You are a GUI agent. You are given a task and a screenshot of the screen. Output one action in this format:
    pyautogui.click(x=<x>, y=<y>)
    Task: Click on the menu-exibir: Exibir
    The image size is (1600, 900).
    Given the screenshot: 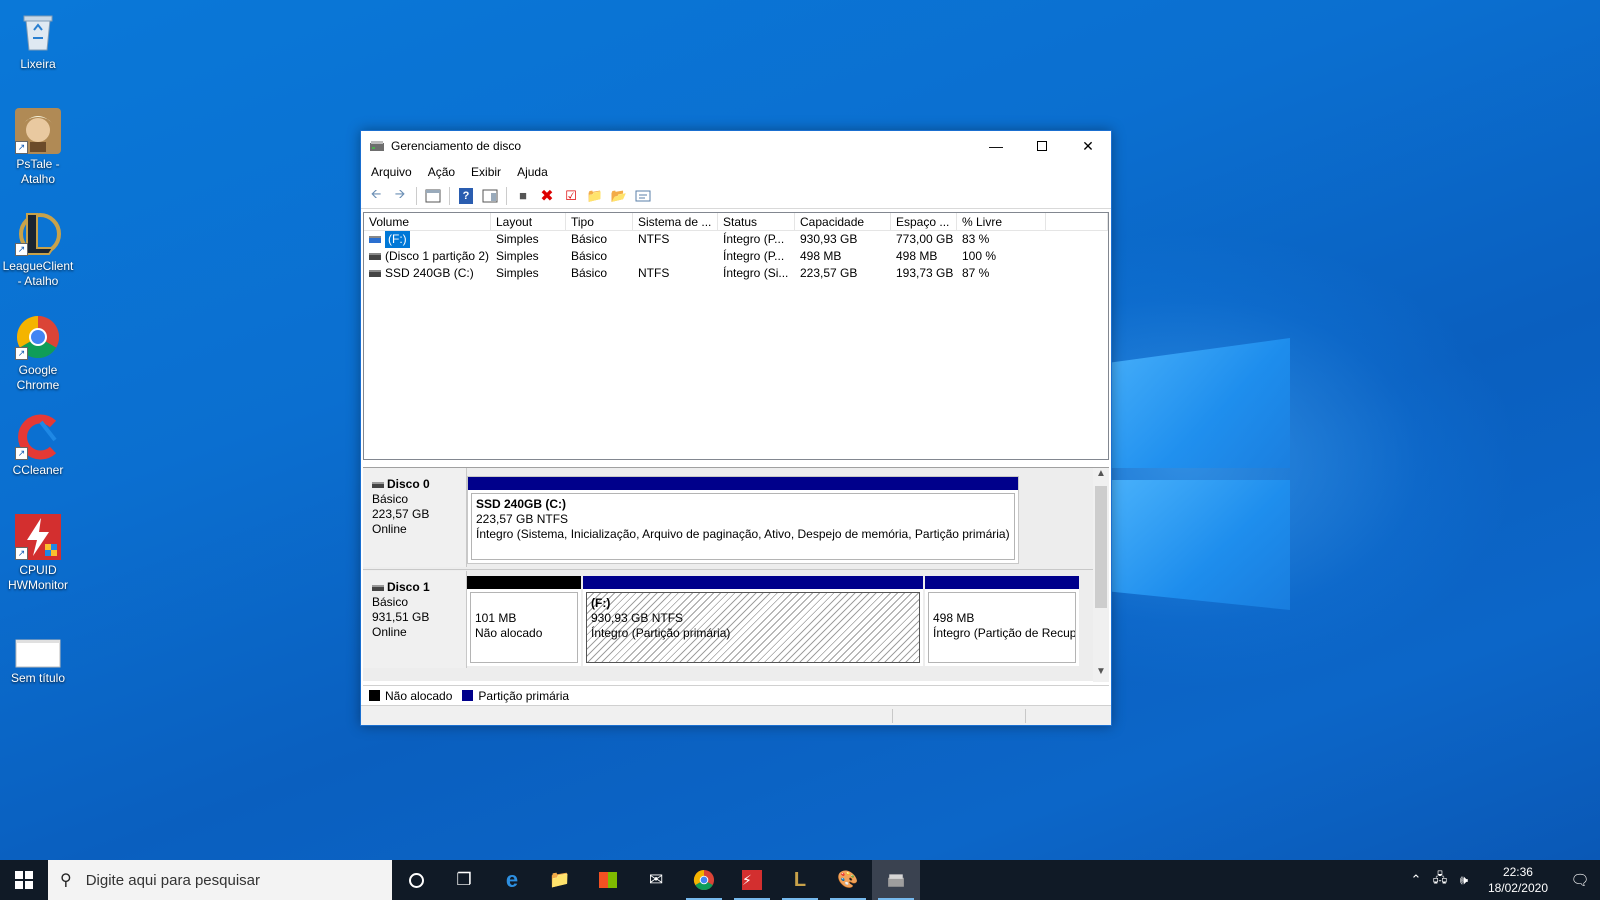 What is the action you would take?
    pyautogui.click(x=486, y=172)
    